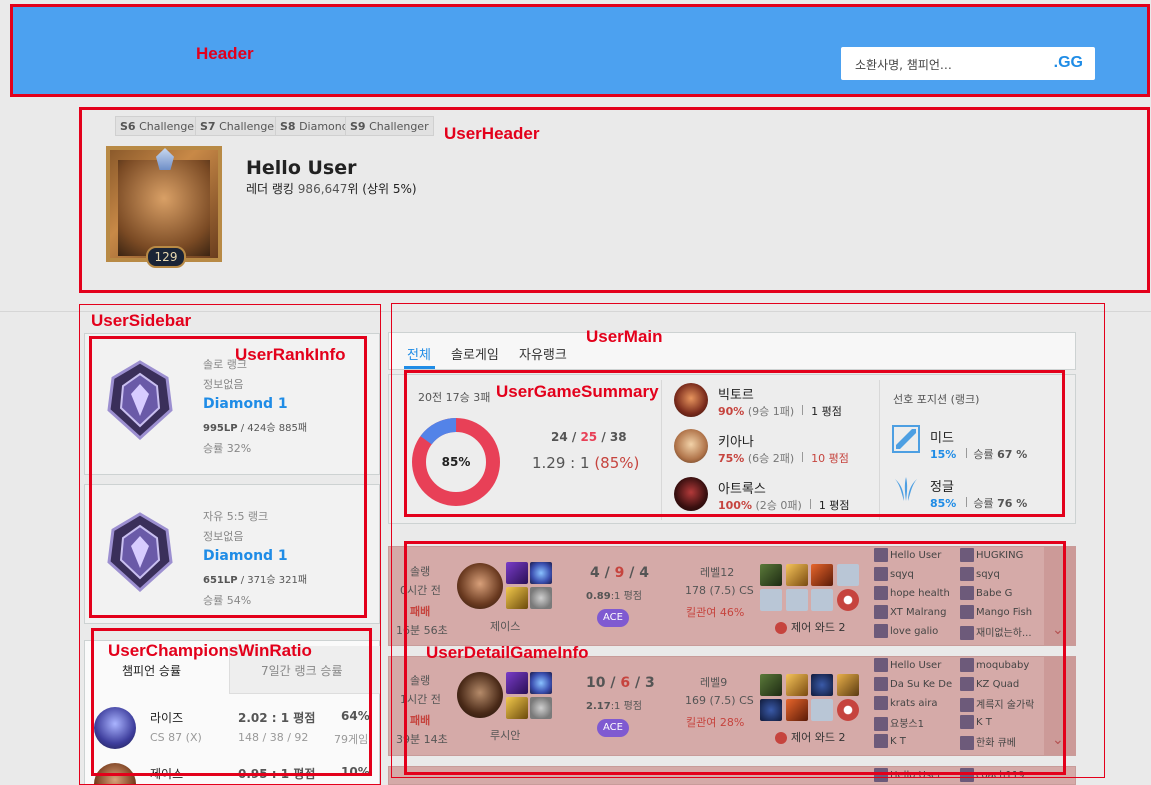  What do you see at coordinates (942, 438) in the screenshot?
I see `position-name: 미드` at bounding box center [942, 438].